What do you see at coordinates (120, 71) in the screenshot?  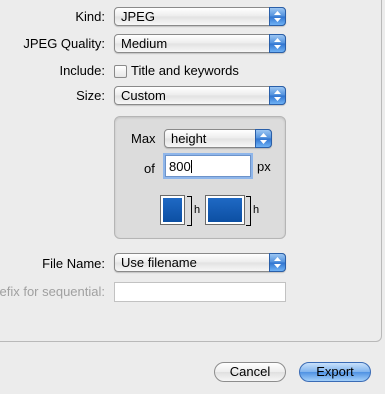 I see `title-keywords-checkbox` at bounding box center [120, 71].